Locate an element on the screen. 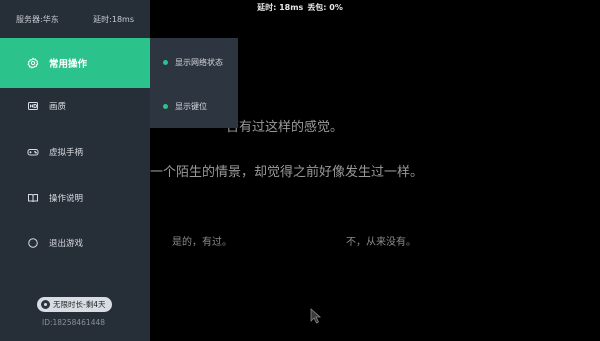 This screenshot has height=341, width=600. menu-item-virtual-gamepad: 虚拟手柄 is located at coordinates (75, 152).